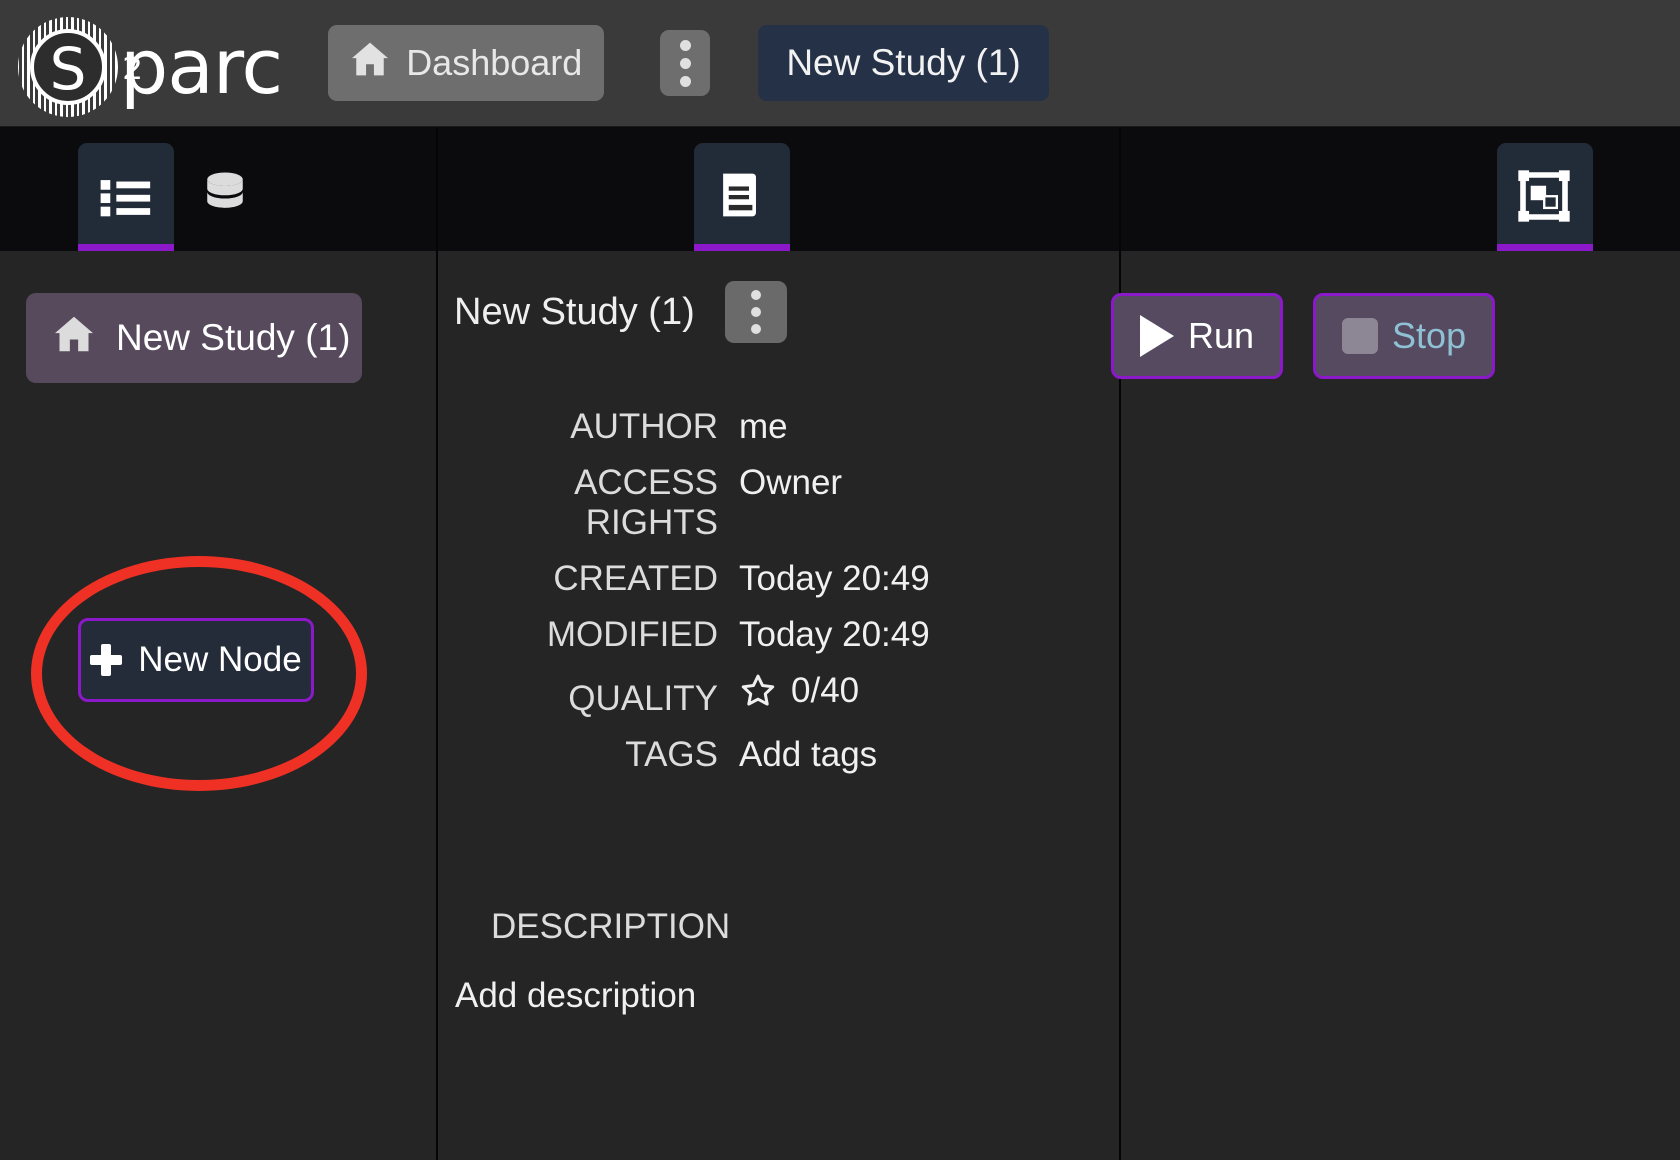 This screenshot has height=1160, width=1680. I want to click on study-header: New Study (1), so click(620, 312).